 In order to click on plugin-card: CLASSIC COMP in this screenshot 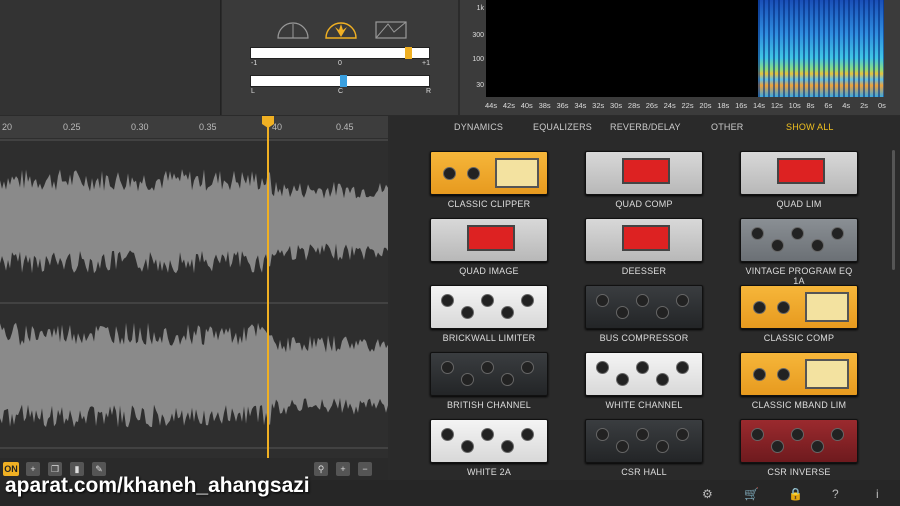, I will do `click(799, 314)`.